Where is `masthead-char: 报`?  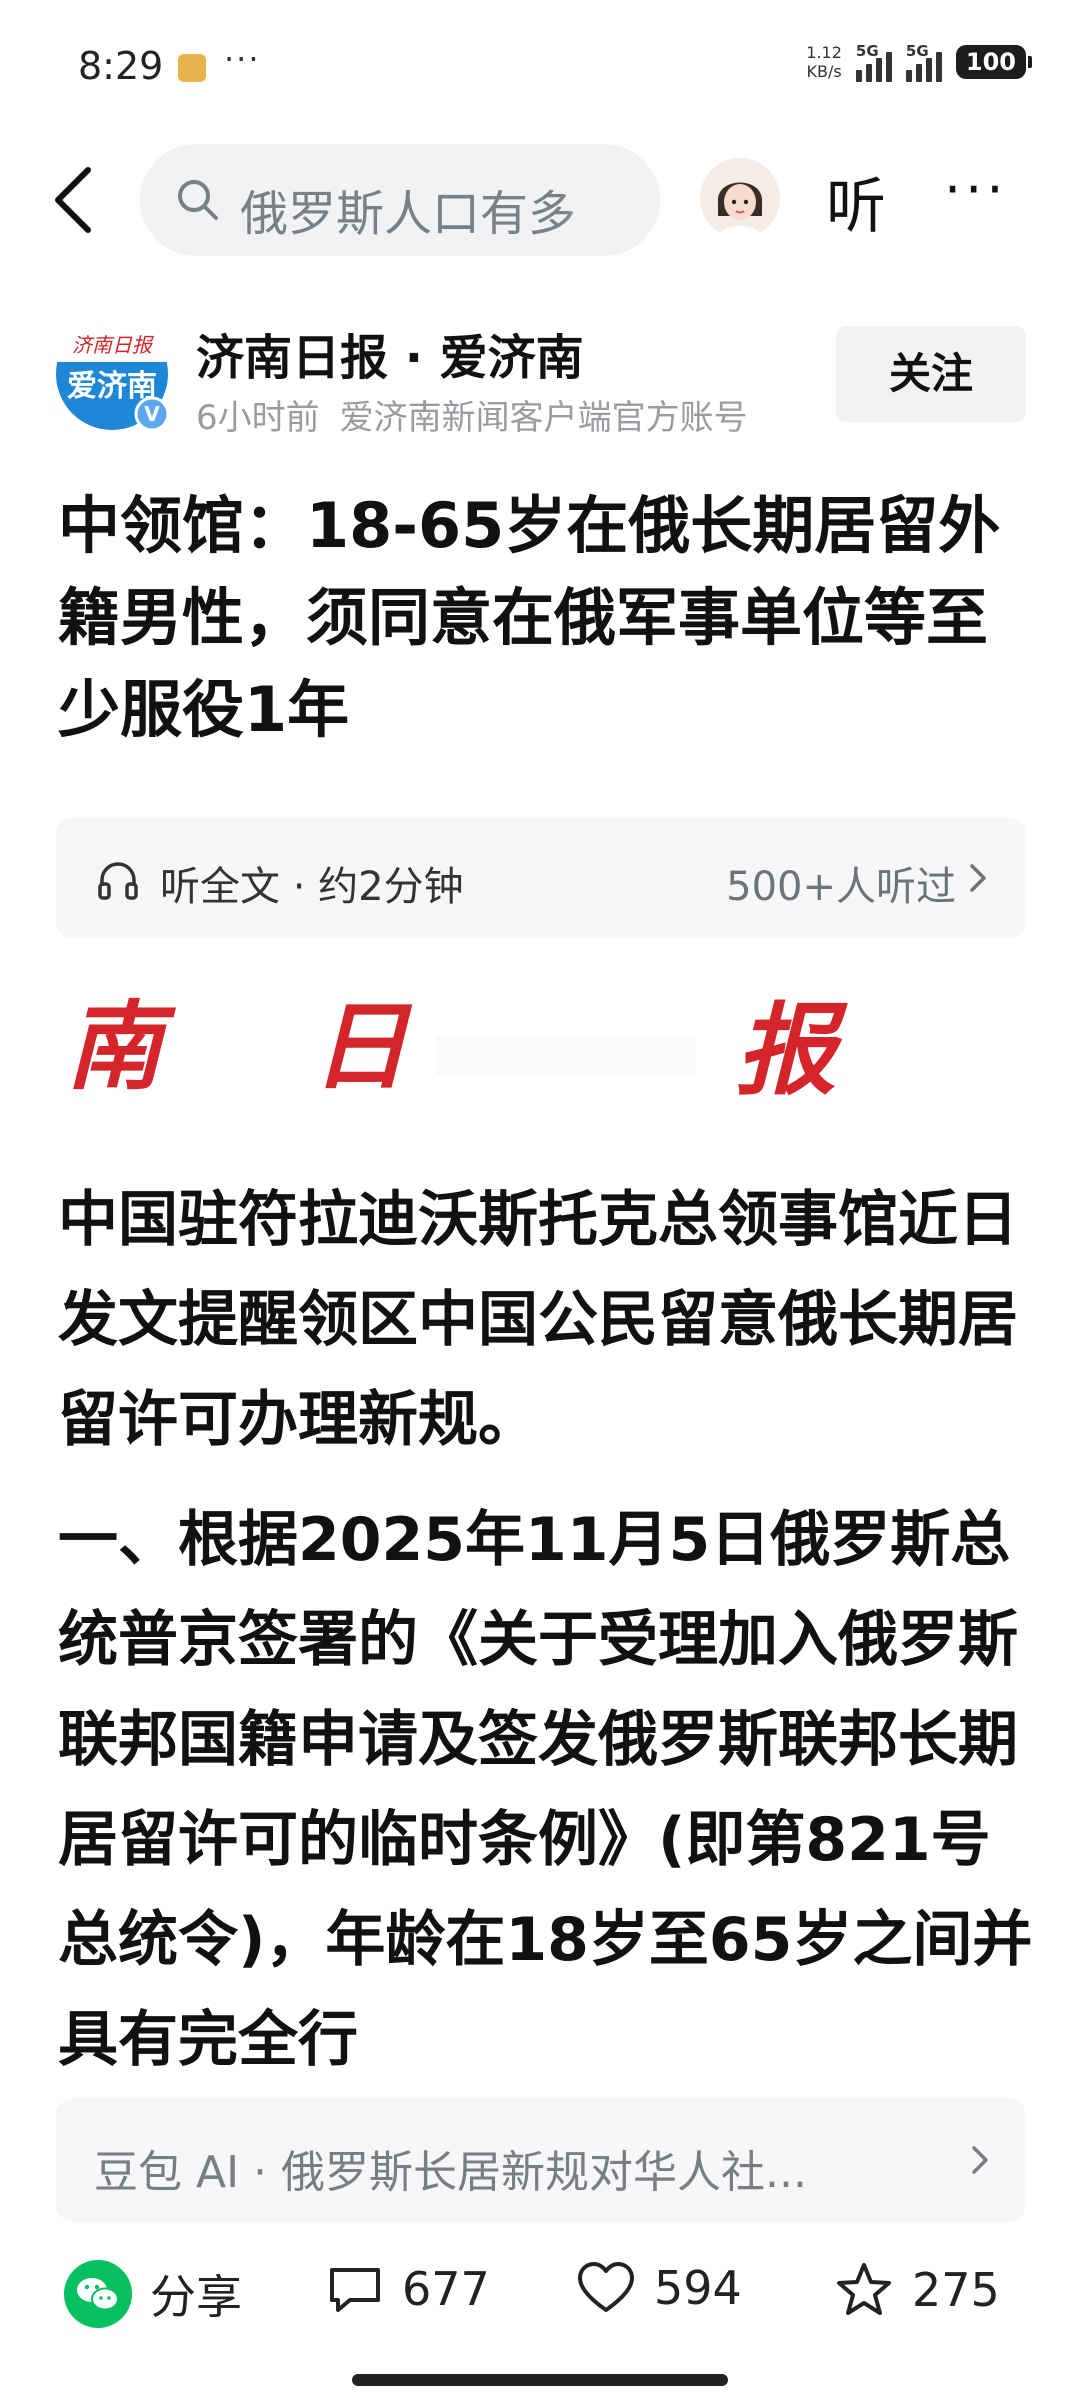 masthead-char: 报 is located at coordinates (792, 1050).